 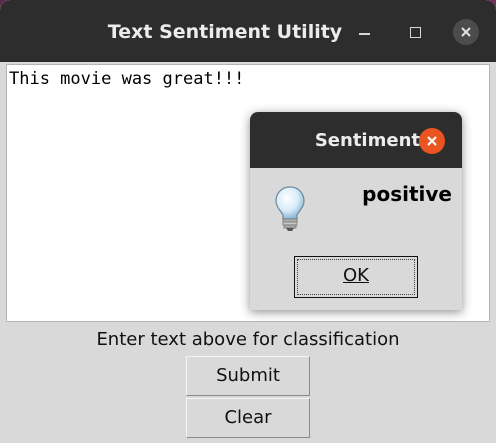 I want to click on titlebar: Text Sentiment Utility, so click(x=248, y=31).